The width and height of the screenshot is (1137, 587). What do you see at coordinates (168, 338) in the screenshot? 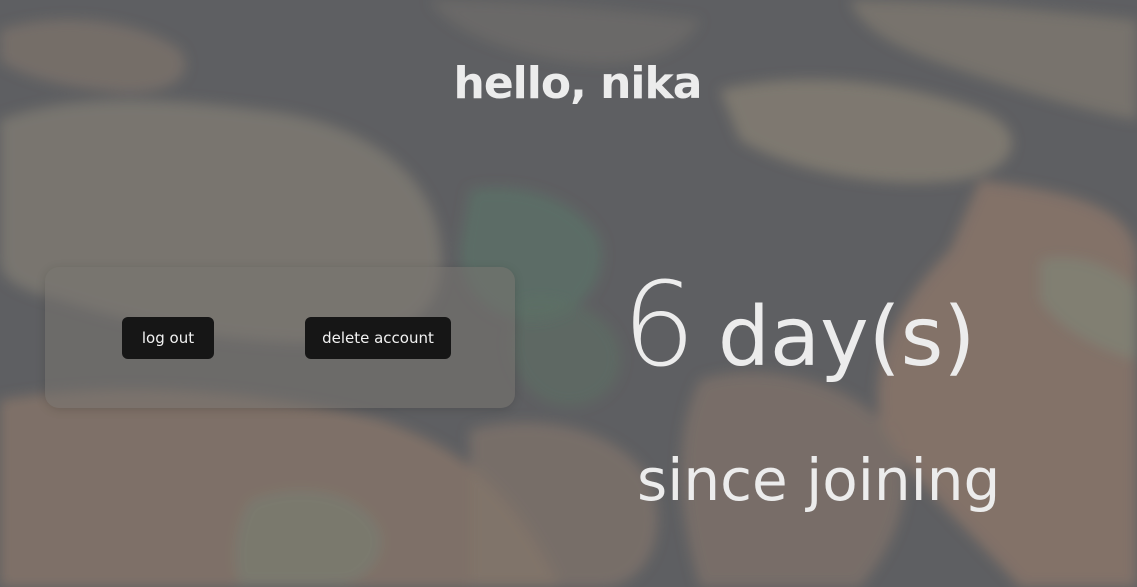
I see `log-out-button: log out` at bounding box center [168, 338].